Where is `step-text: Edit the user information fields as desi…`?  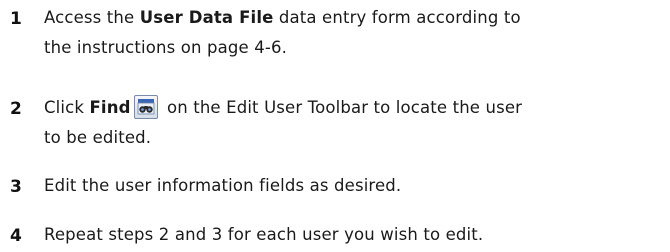 step-text: Edit the user information fields as desi… is located at coordinates (223, 185).